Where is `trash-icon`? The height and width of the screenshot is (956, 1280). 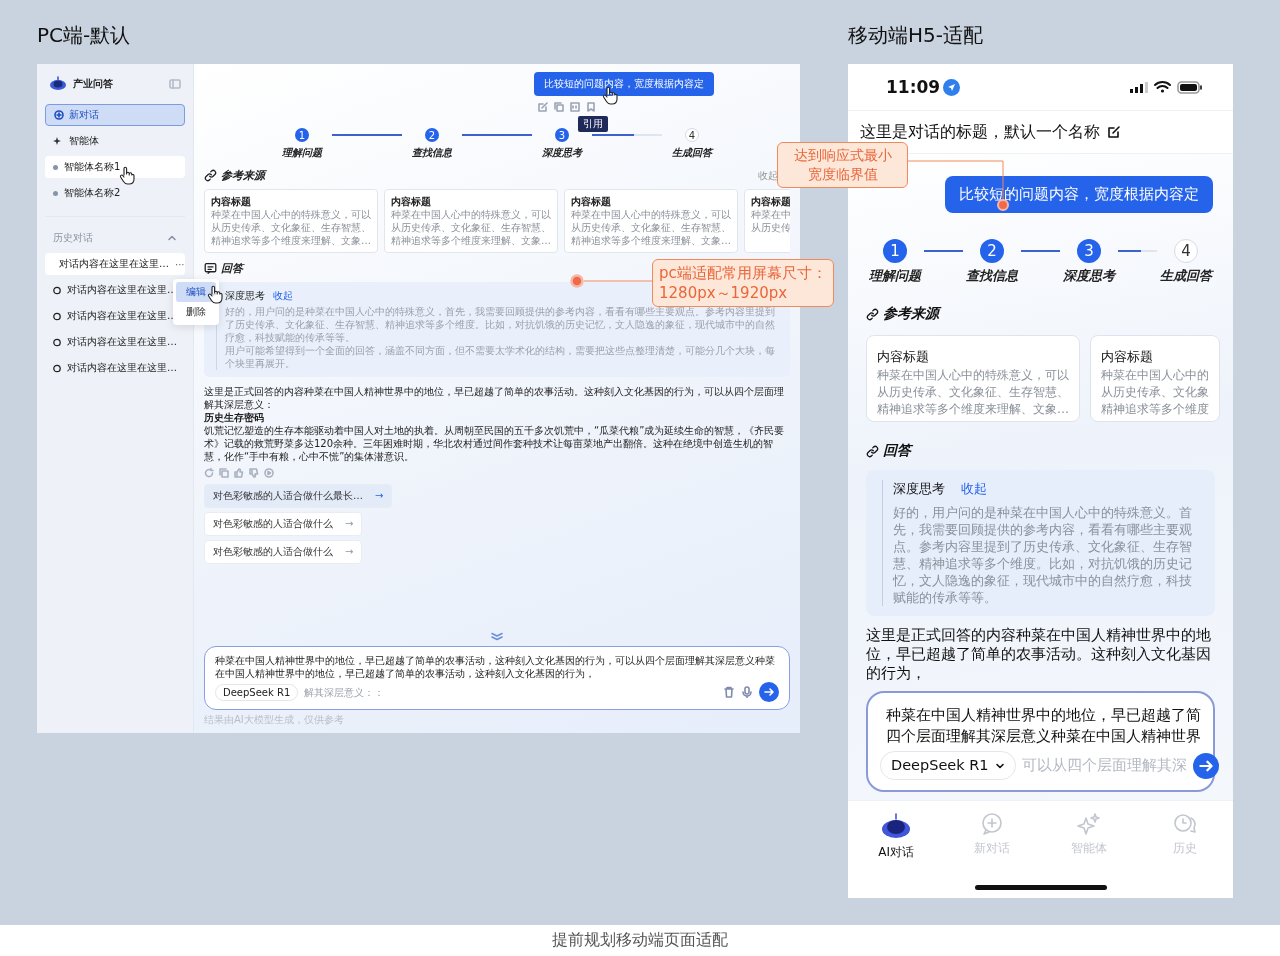
trash-icon is located at coordinates (729, 692).